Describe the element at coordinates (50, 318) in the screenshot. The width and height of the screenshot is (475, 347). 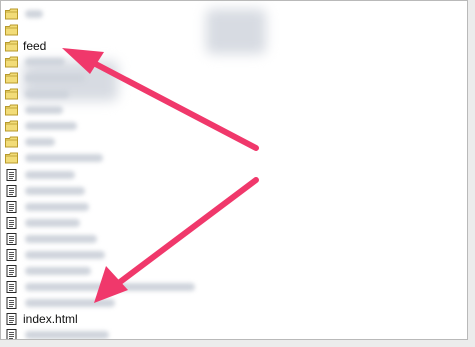
I see `item-name: index.html` at that location.